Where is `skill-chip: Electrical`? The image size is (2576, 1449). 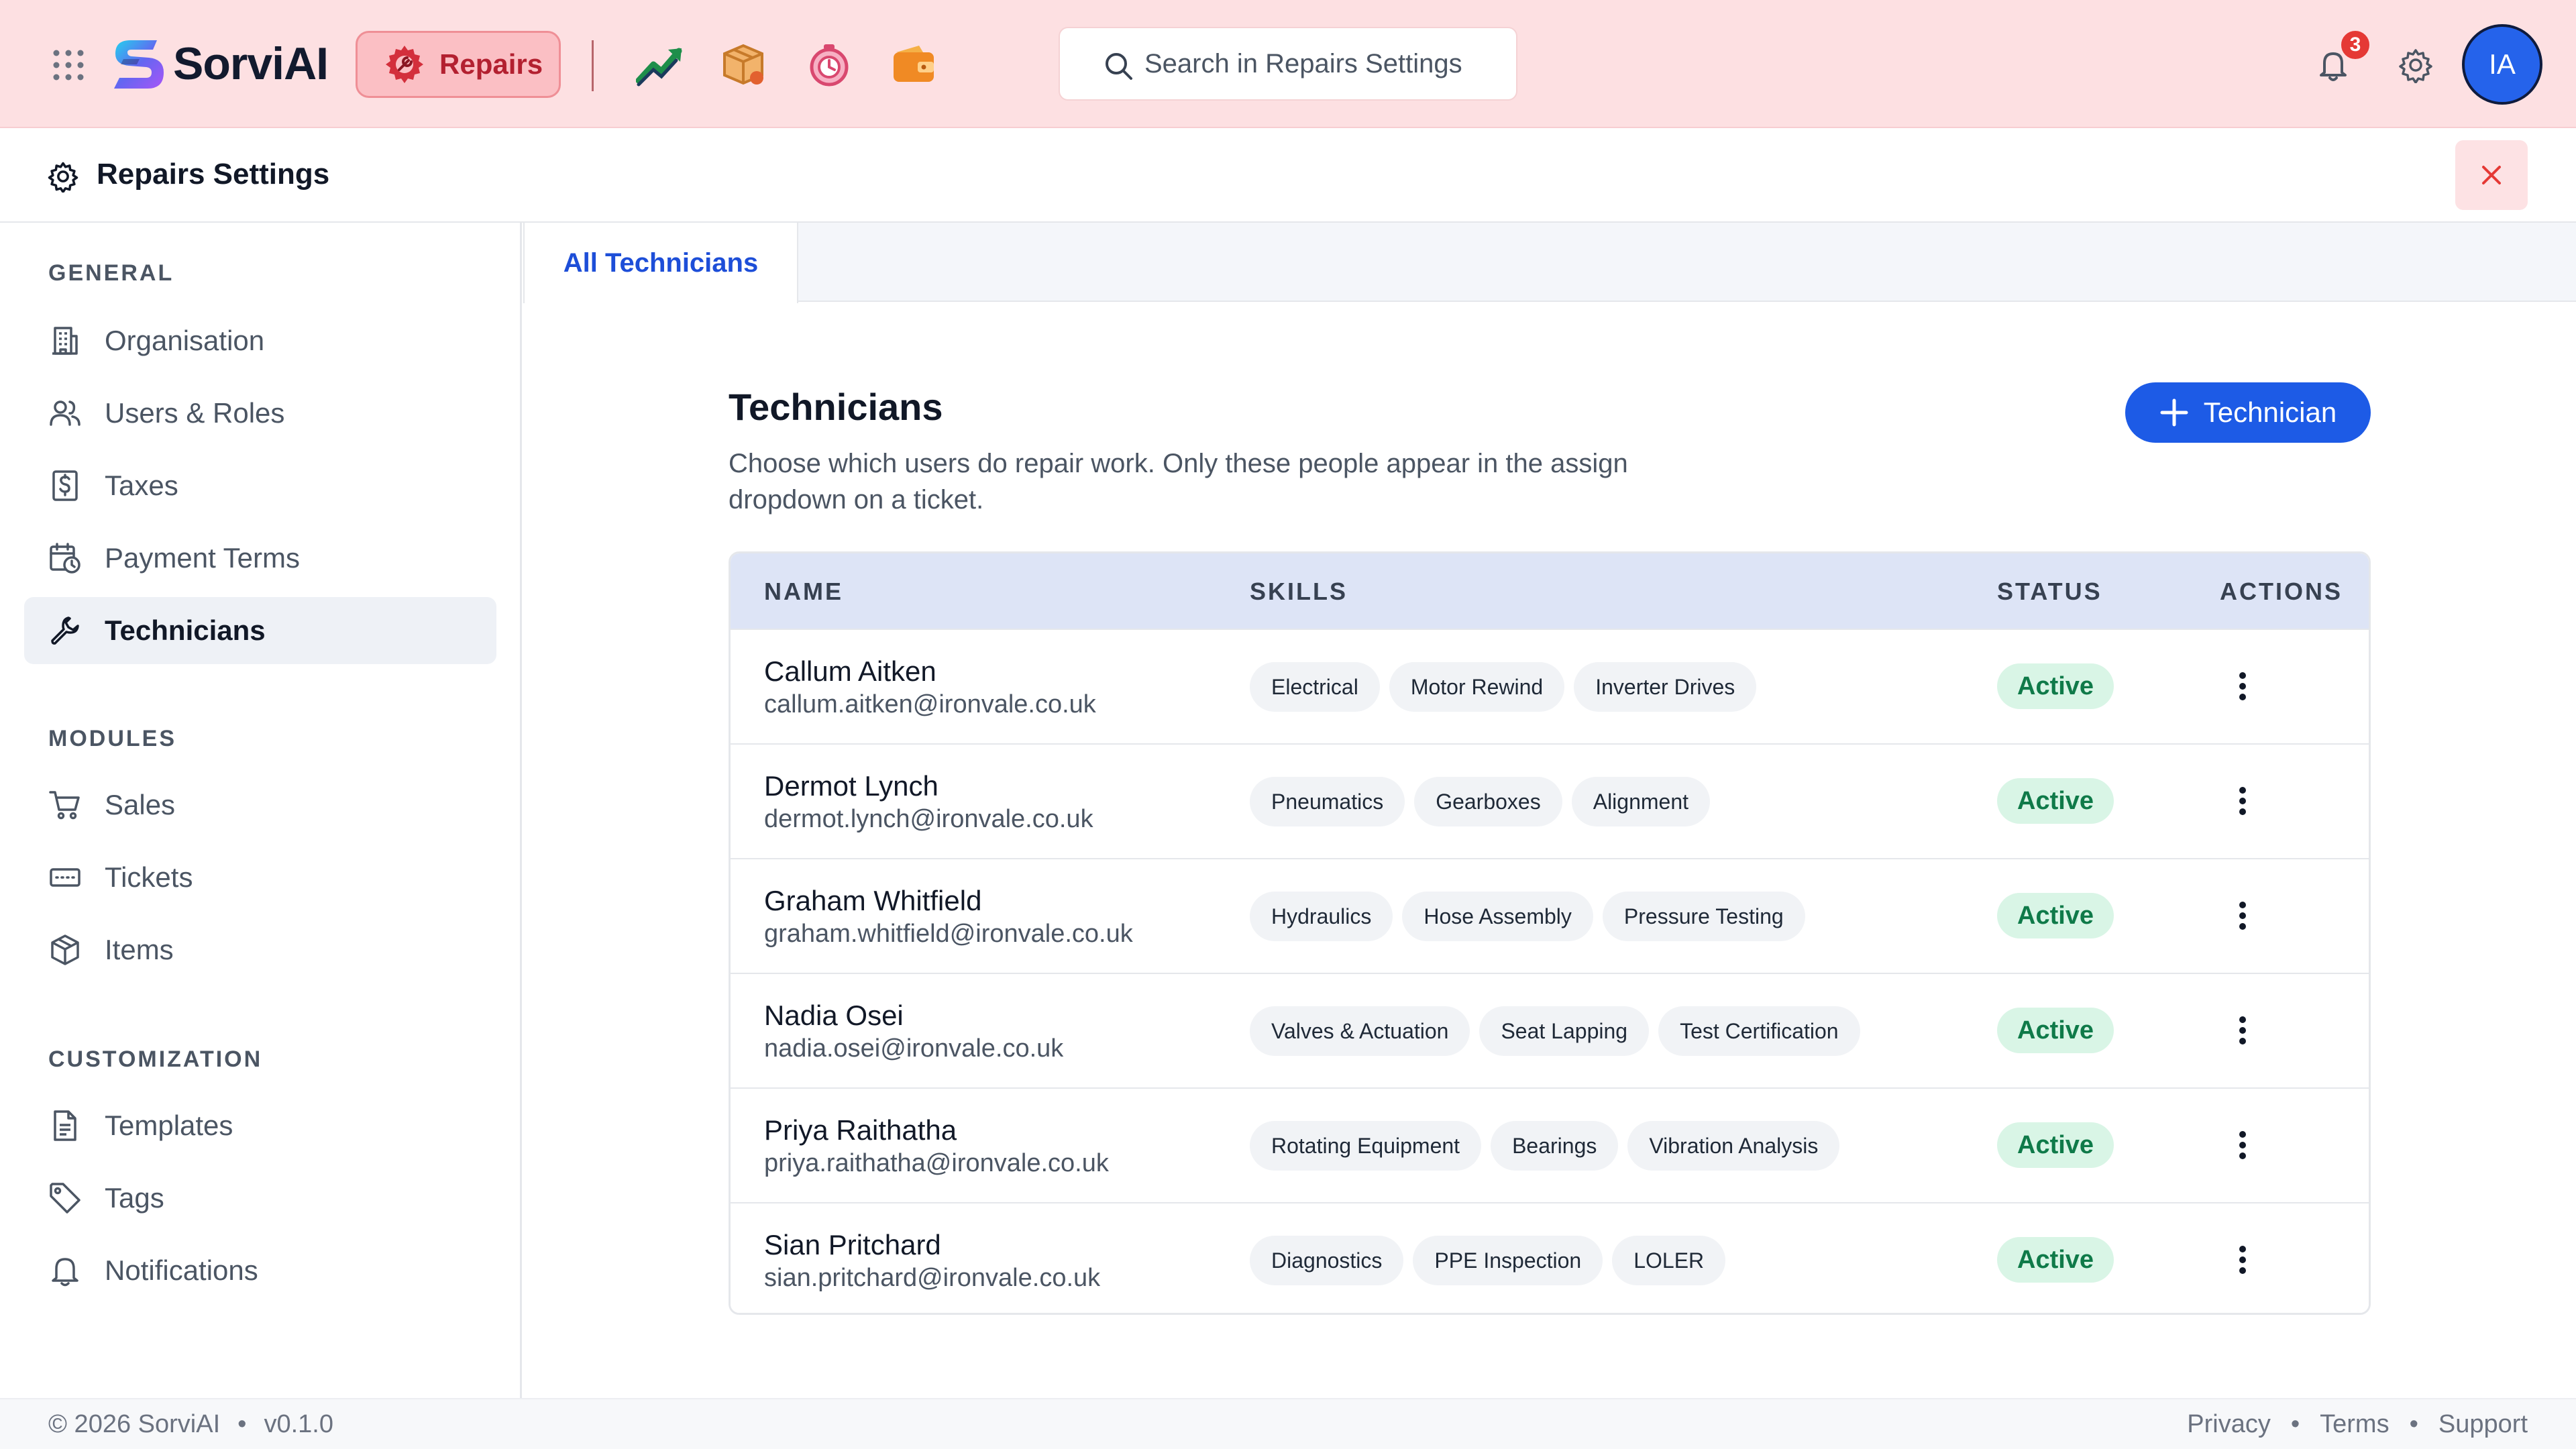
skill-chip: Electrical is located at coordinates (1315, 687).